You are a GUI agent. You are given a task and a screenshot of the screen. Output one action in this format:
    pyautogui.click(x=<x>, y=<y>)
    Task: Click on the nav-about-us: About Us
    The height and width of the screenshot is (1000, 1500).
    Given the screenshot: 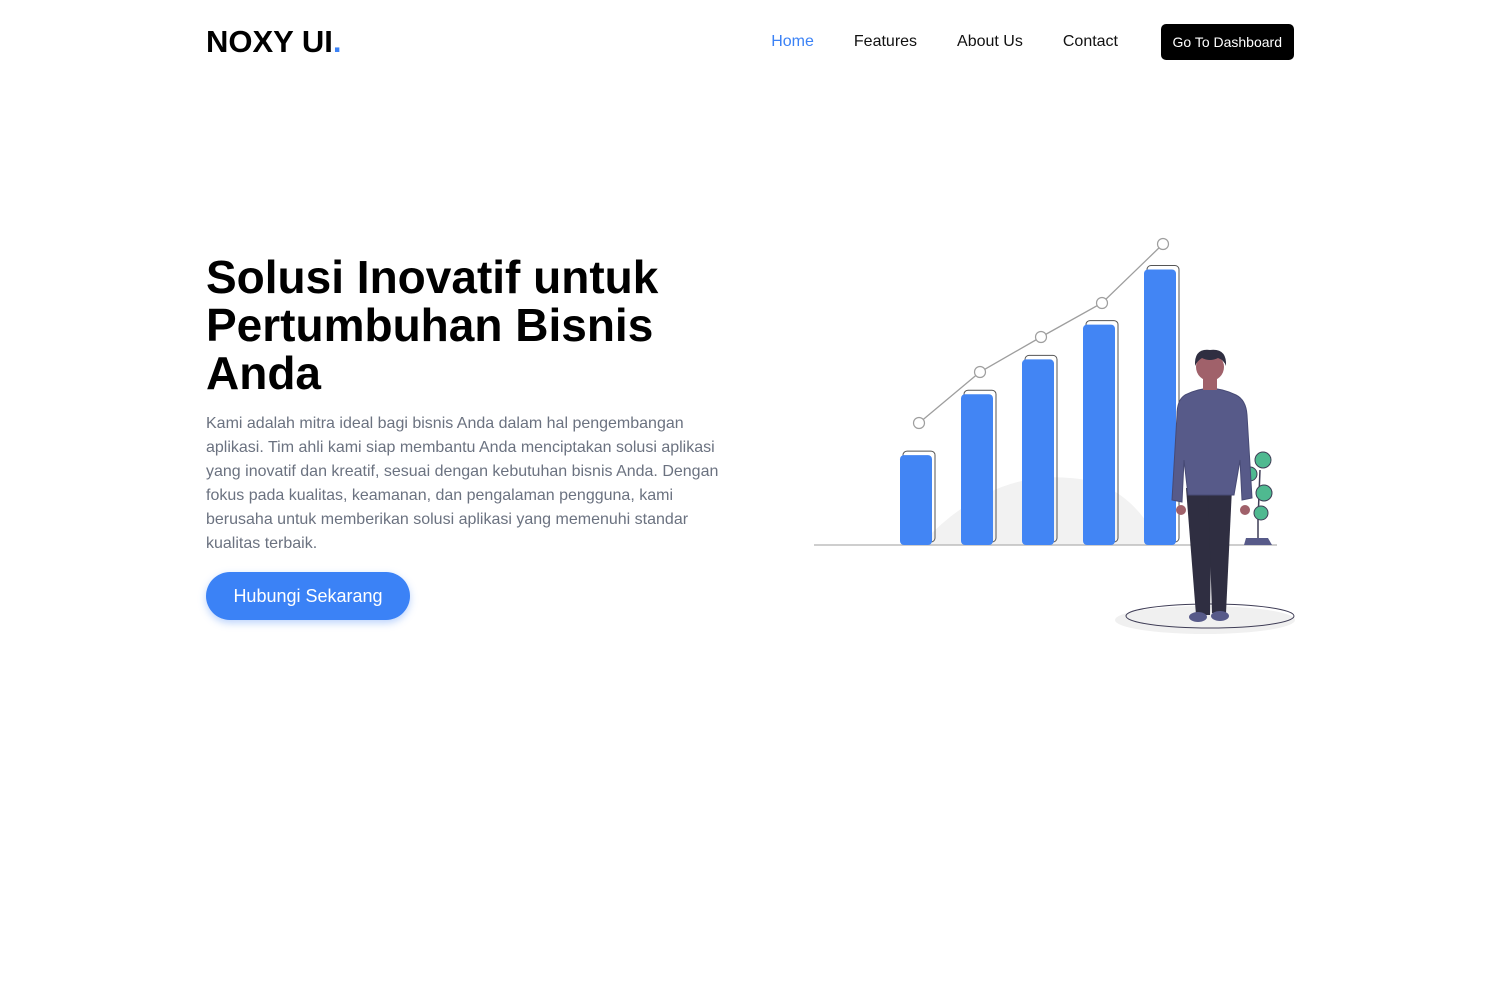 What is the action you would take?
    pyautogui.click(x=990, y=42)
    